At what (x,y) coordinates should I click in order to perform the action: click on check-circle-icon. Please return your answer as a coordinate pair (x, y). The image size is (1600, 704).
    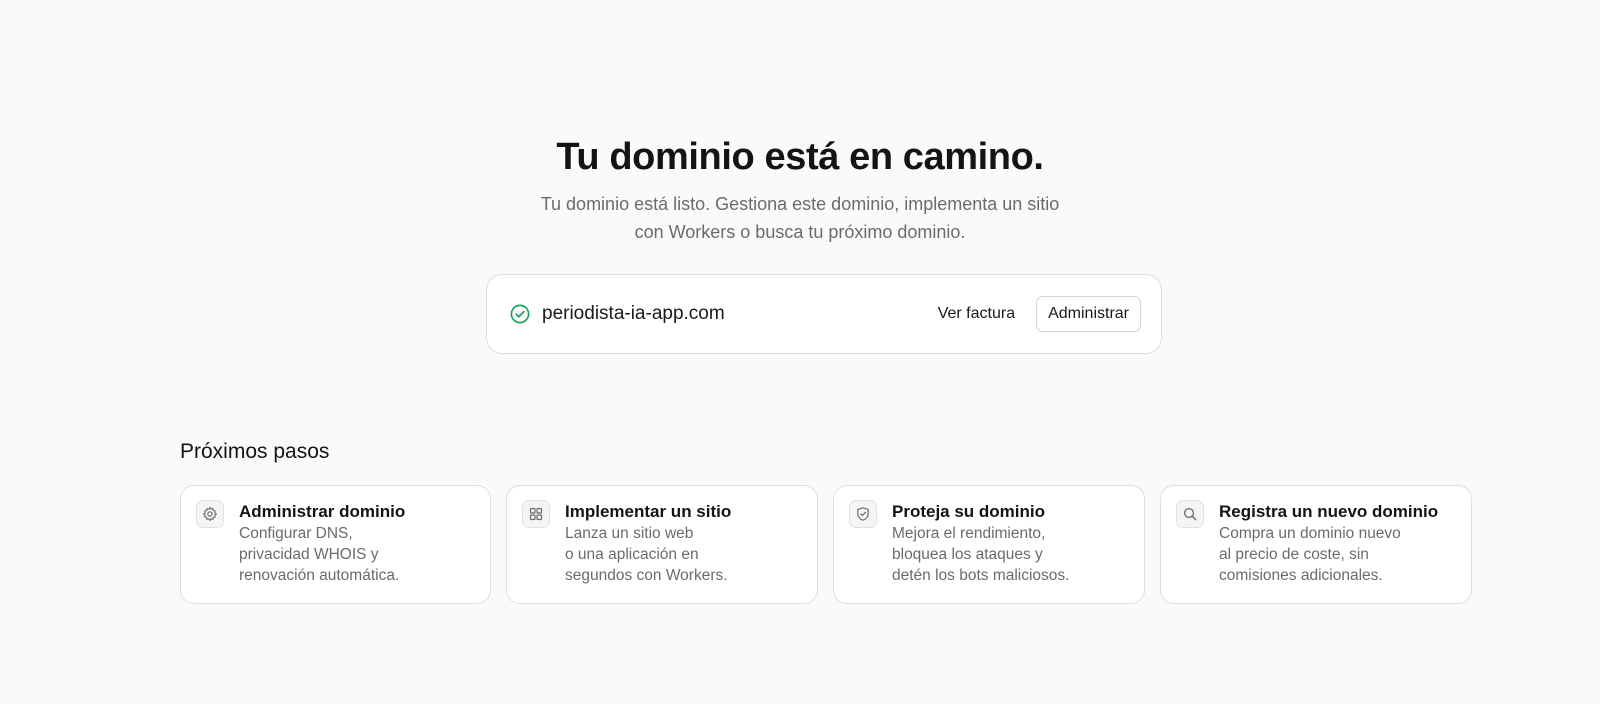
    Looking at the image, I should click on (520, 314).